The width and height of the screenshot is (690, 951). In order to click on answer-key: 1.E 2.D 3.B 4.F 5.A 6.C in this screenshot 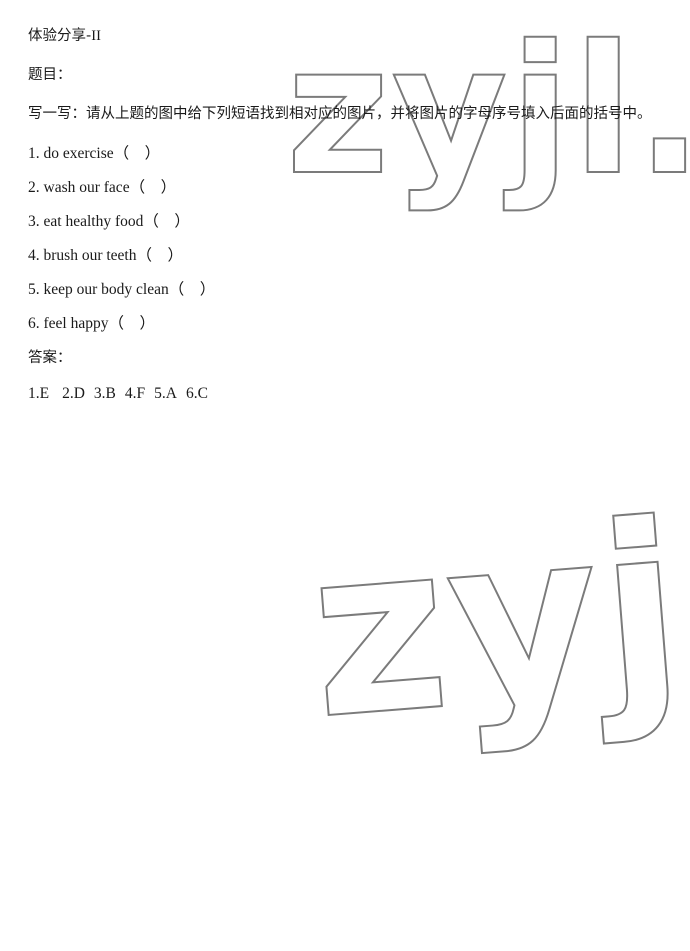, I will do `click(349, 394)`.